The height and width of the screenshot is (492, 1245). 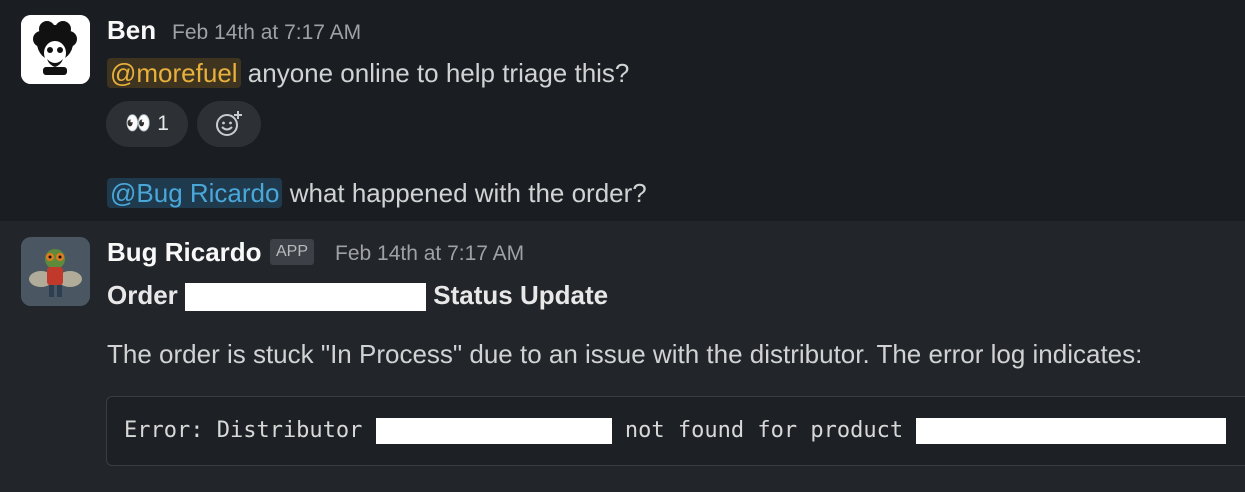 I want to click on bug-avatar-icon, so click(x=55, y=271).